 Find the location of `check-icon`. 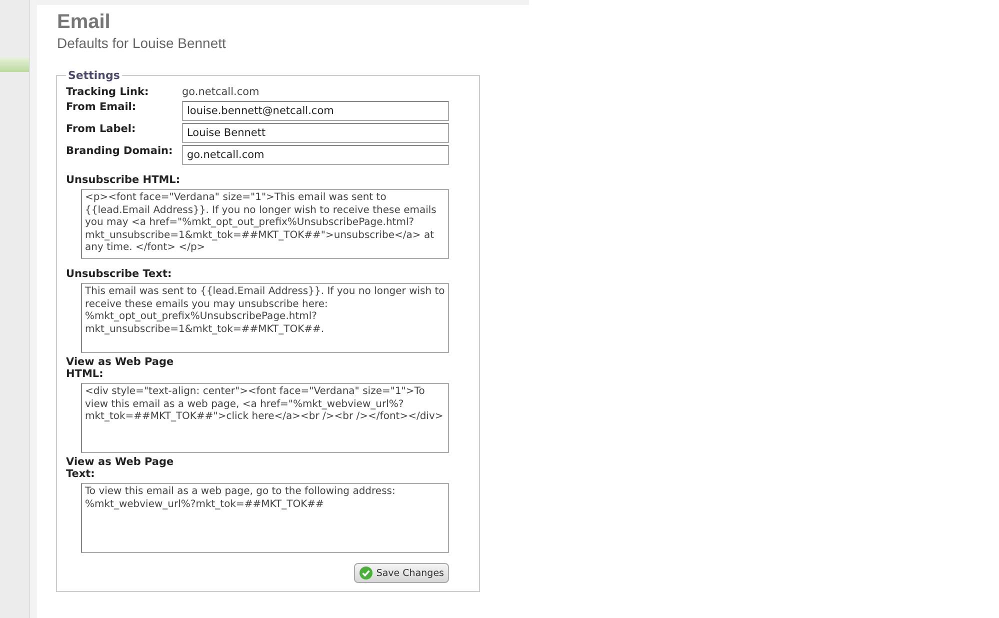

check-icon is located at coordinates (366, 573).